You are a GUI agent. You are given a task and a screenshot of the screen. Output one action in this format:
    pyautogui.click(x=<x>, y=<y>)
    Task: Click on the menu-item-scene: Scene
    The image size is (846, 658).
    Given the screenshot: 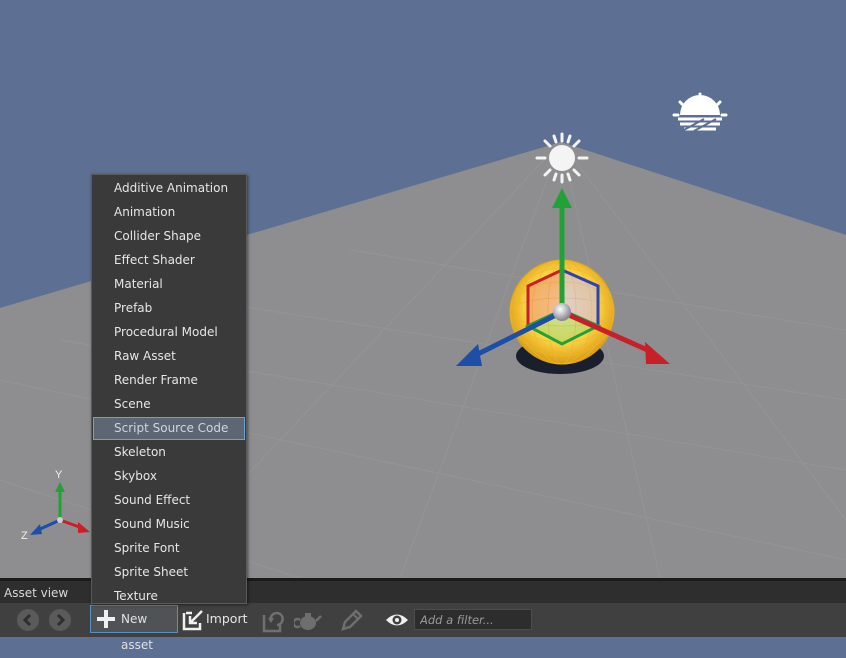 What is the action you would take?
    pyautogui.click(x=169, y=404)
    